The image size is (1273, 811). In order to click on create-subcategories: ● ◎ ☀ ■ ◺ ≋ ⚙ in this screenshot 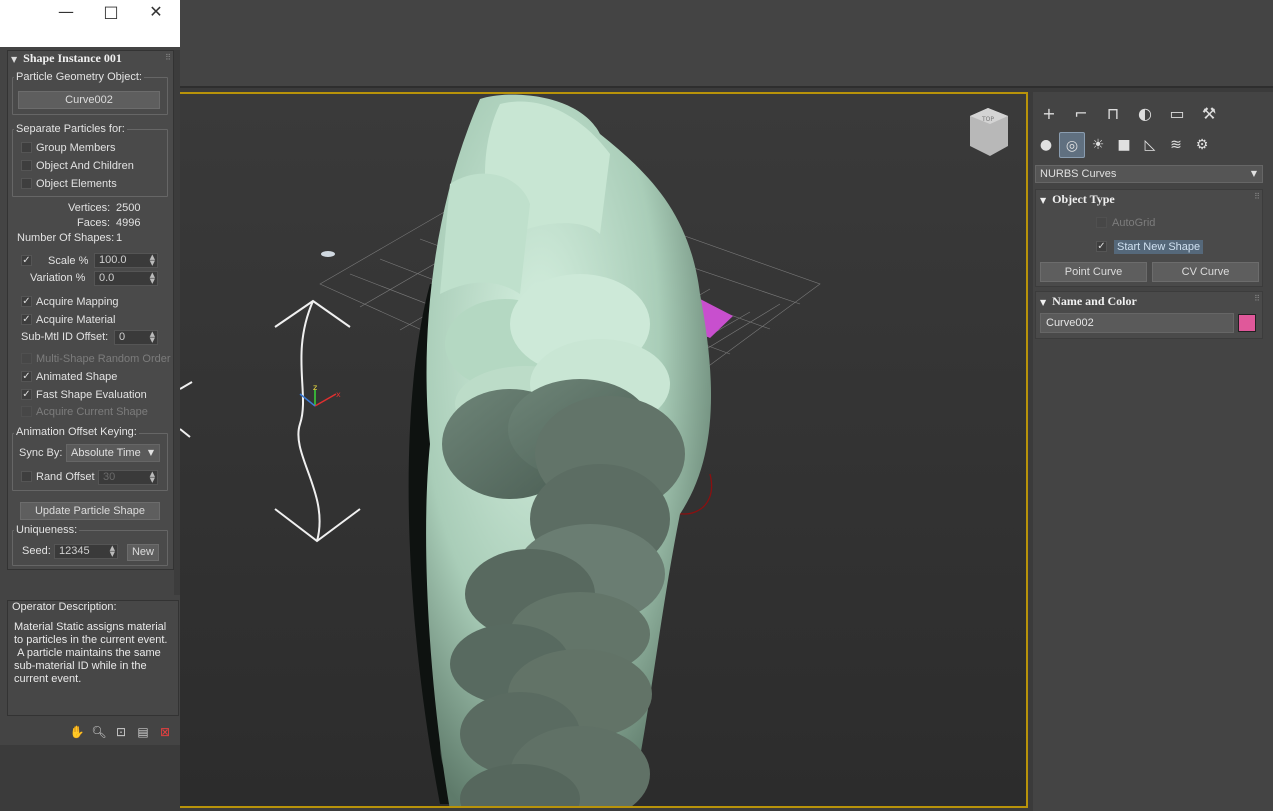, I will do `click(1150, 146)`.